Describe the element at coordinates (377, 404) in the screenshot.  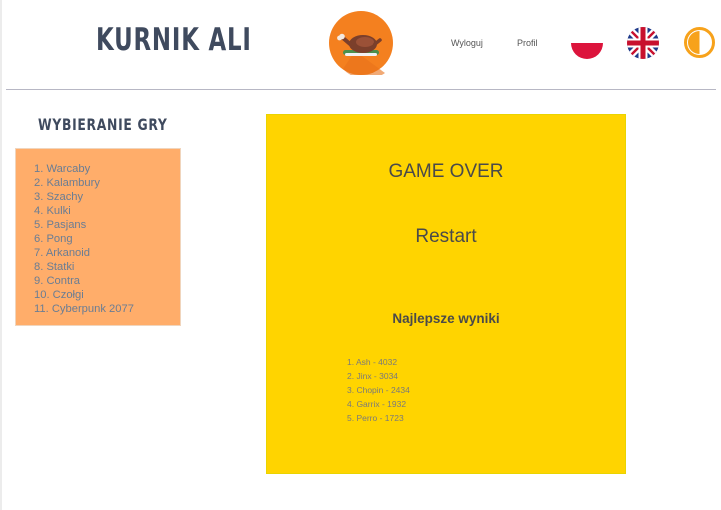
I see `score-item: 4. Garrix - 1932` at that location.